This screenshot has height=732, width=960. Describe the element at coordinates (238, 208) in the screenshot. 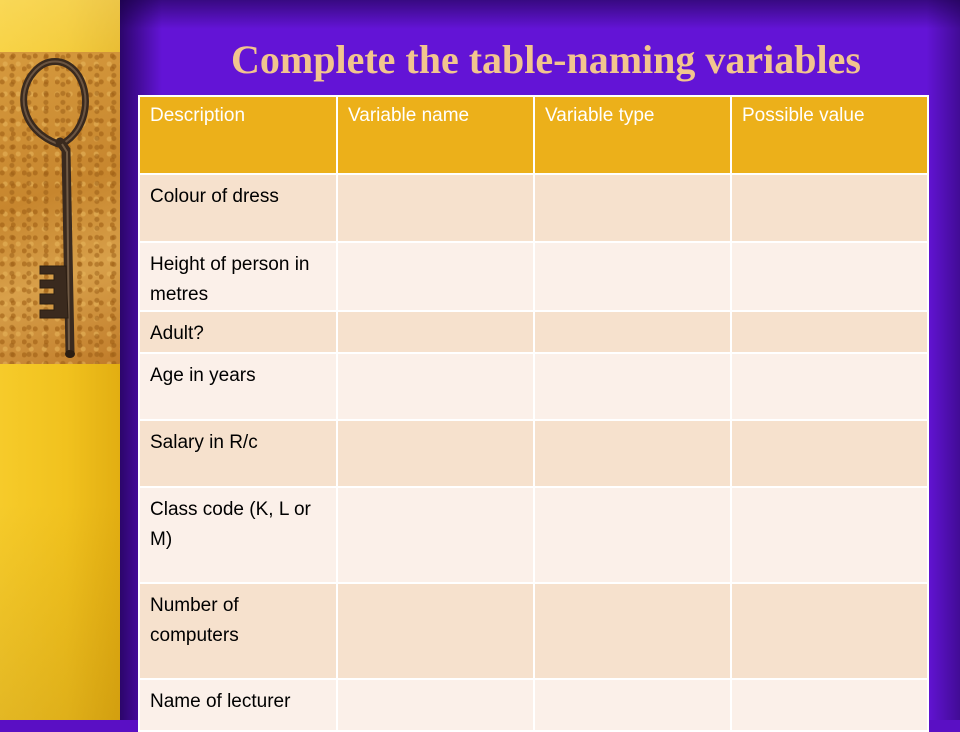

I see `description-cell: Colour of dress` at that location.